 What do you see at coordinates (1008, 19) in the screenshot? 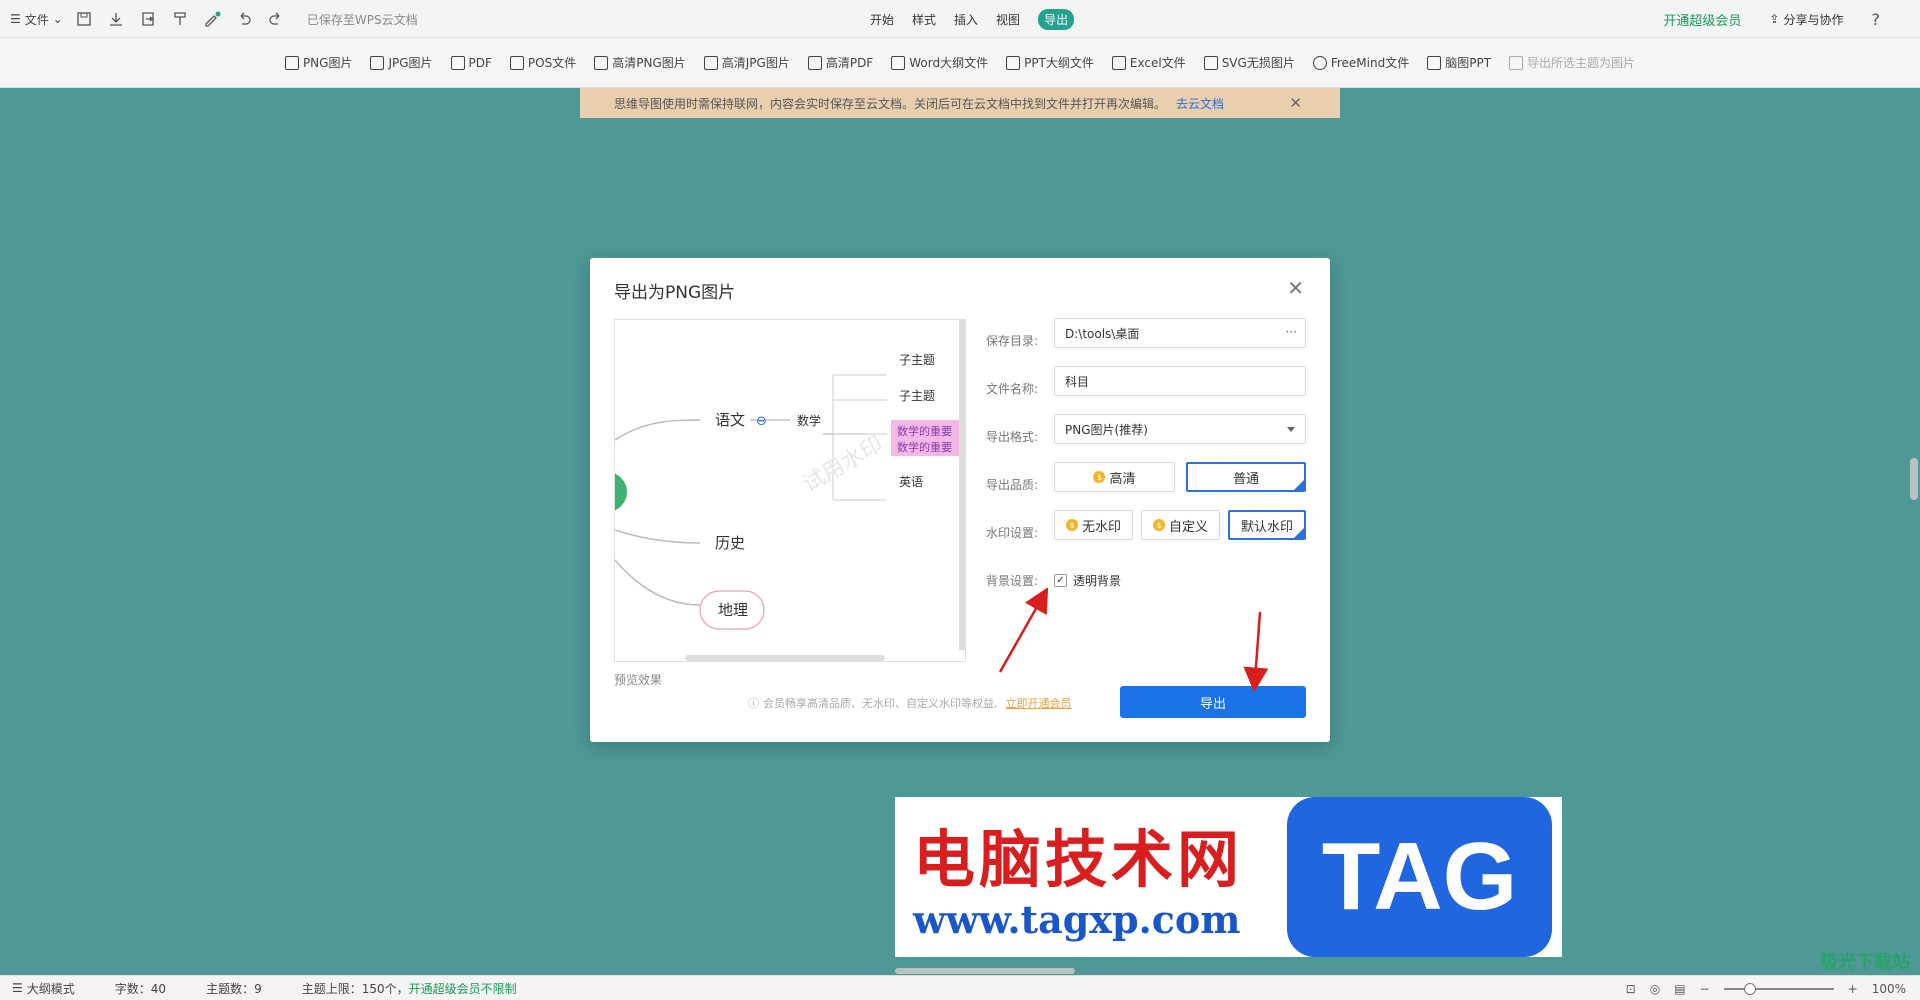
I see `tab-view: 视图` at bounding box center [1008, 19].